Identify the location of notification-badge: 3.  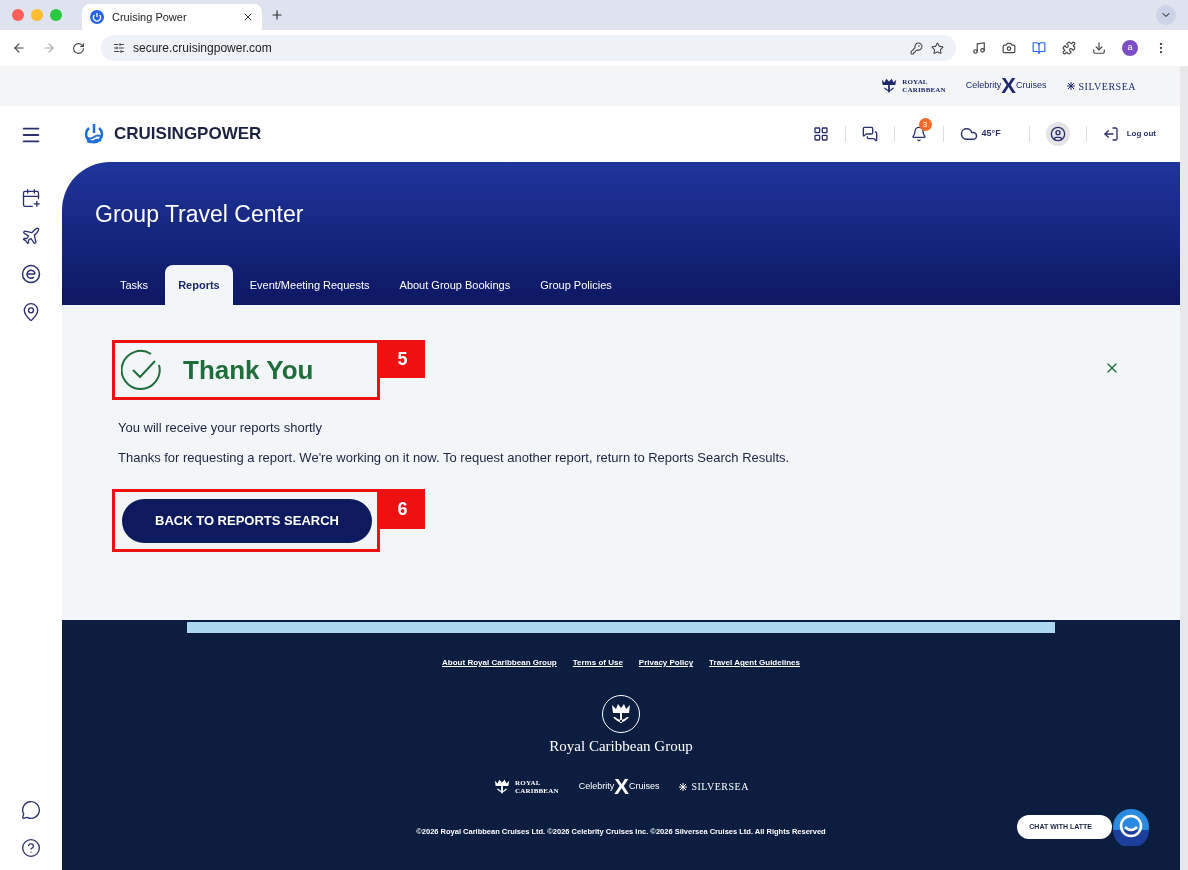
(925, 124).